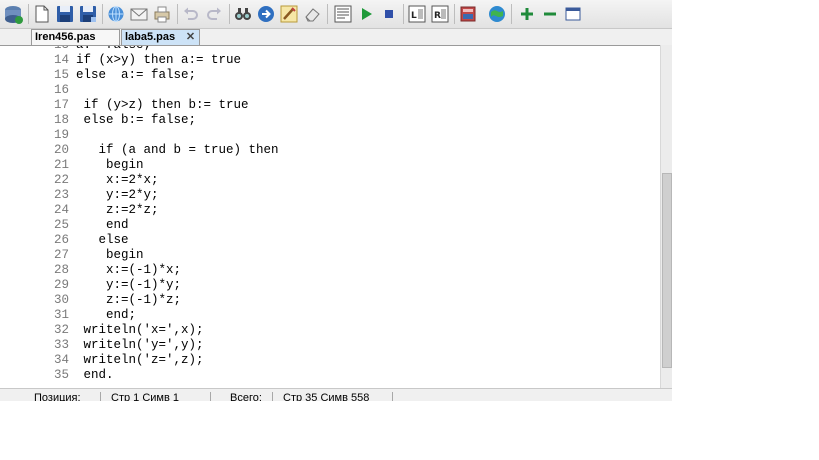 Image resolution: width=819 pixels, height=460 pixels. What do you see at coordinates (61, 210) in the screenshot?
I see `line-number: 24` at bounding box center [61, 210].